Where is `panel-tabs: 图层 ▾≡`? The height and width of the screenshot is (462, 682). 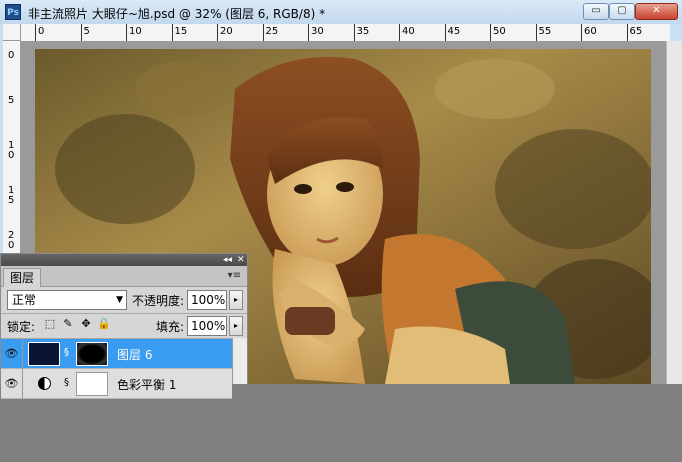 panel-tabs: 图层 ▾≡ is located at coordinates (124, 276).